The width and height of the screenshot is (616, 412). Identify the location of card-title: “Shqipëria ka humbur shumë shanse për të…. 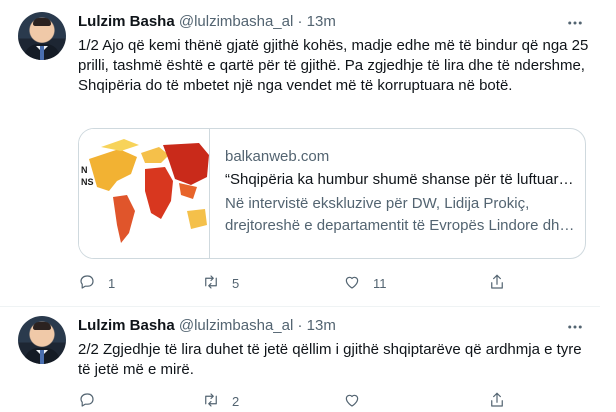
(399, 179).